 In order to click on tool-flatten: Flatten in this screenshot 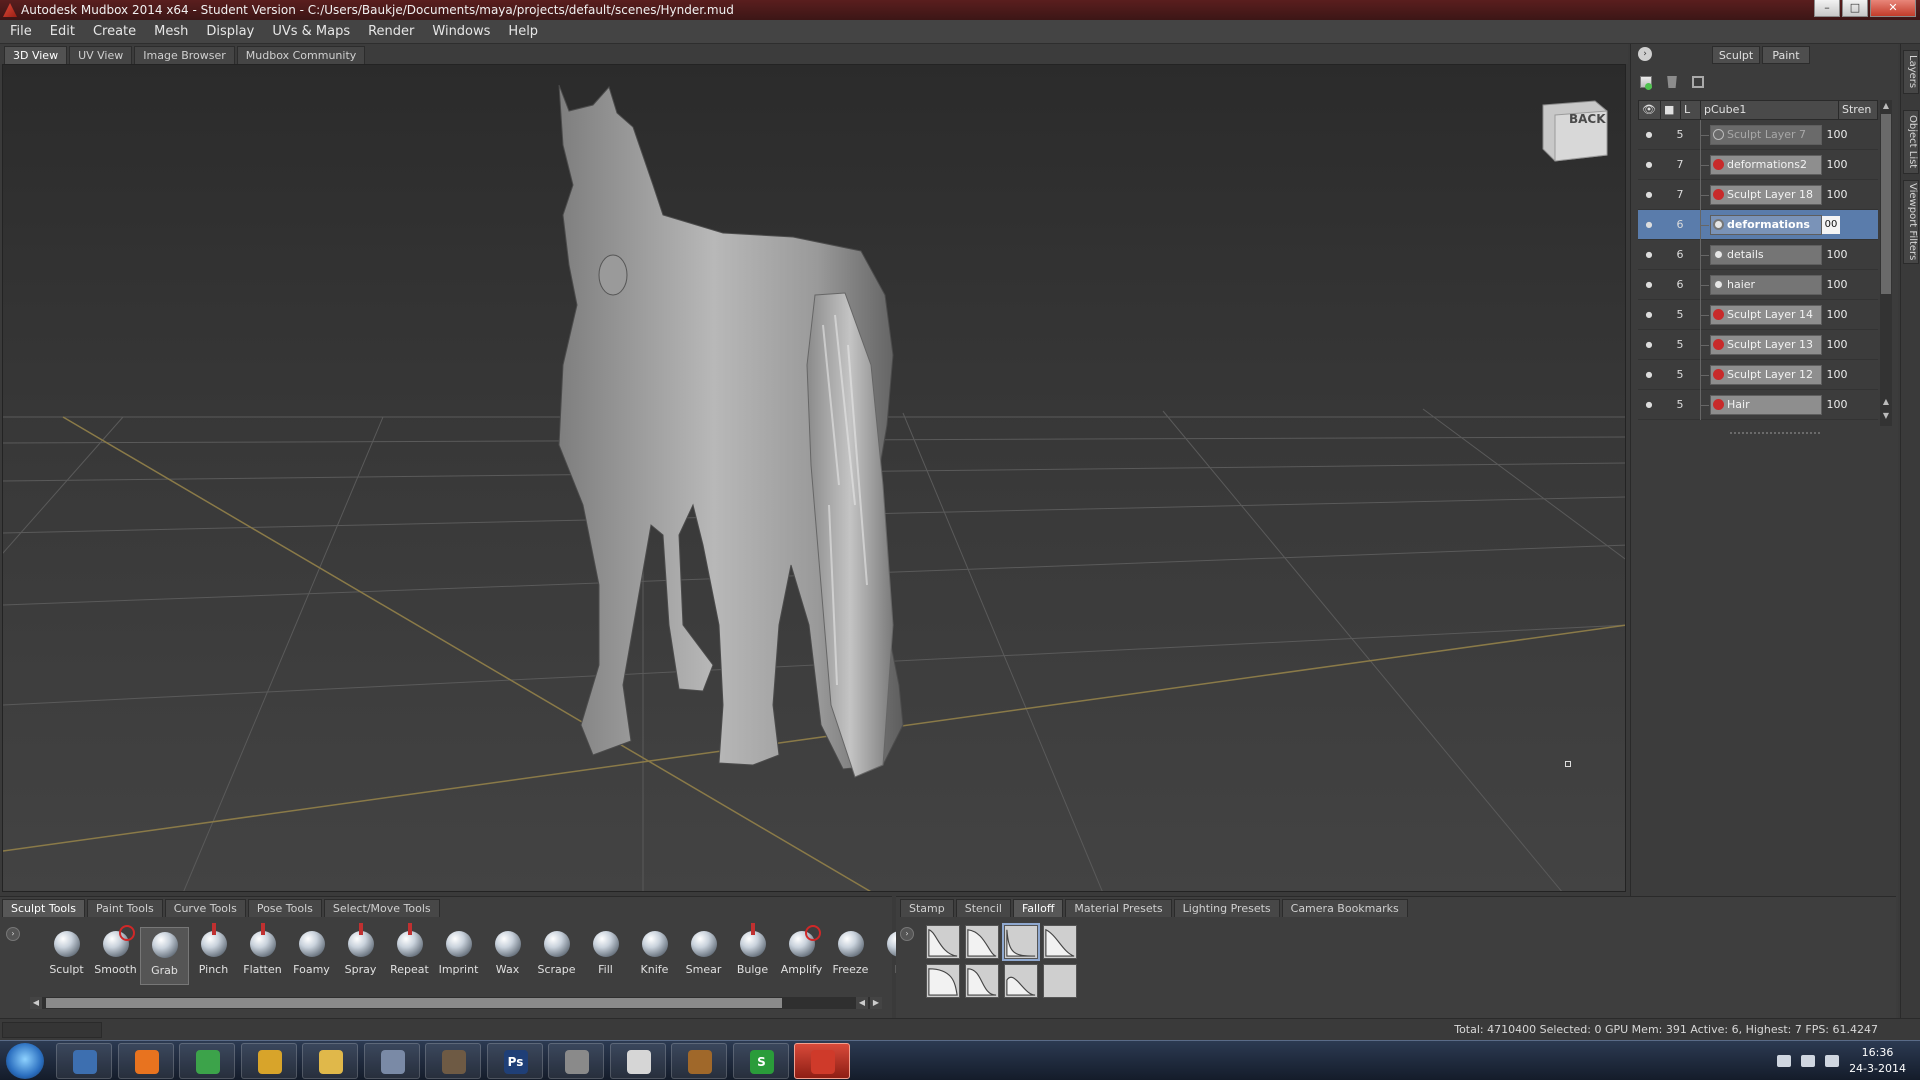, I will do `click(262, 954)`.